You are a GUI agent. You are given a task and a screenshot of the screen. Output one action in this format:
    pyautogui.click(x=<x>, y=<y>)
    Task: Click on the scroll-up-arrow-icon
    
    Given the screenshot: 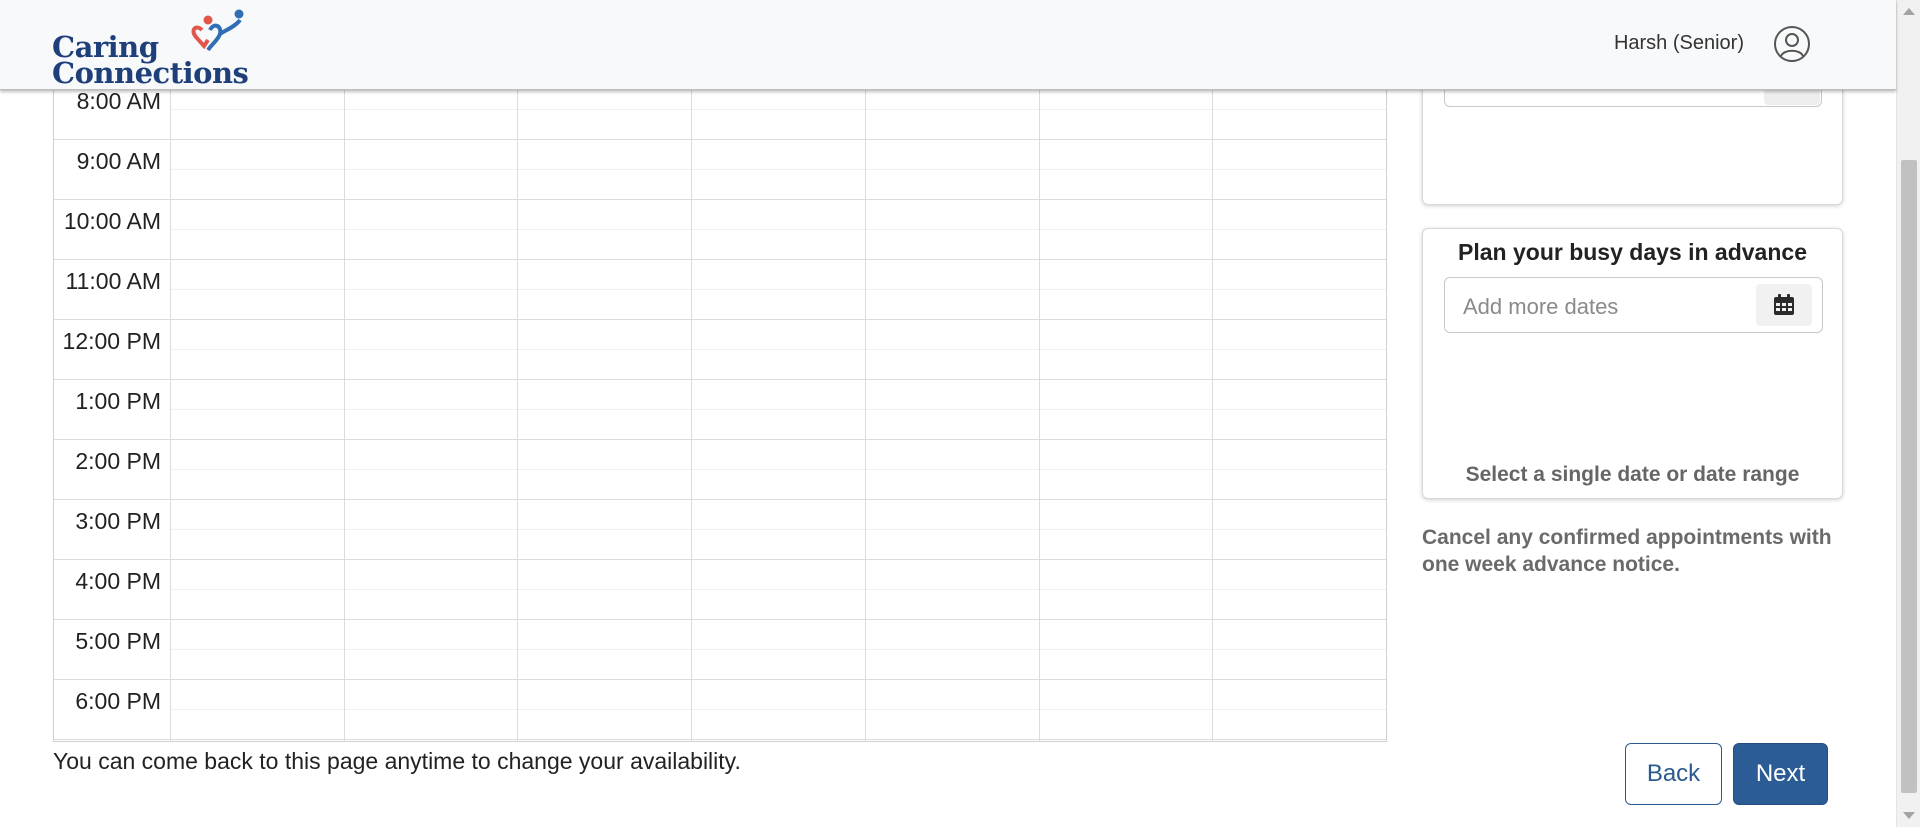 What is the action you would take?
    pyautogui.click(x=1909, y=11)
    